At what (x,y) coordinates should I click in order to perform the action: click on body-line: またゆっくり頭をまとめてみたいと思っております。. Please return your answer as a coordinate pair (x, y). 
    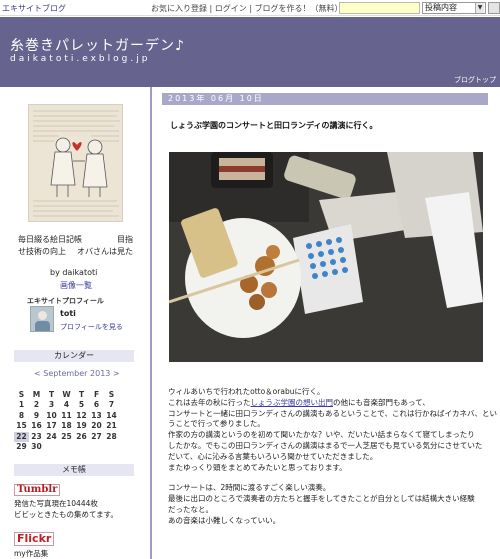
    Looking at the image, I should click on (257, 467).